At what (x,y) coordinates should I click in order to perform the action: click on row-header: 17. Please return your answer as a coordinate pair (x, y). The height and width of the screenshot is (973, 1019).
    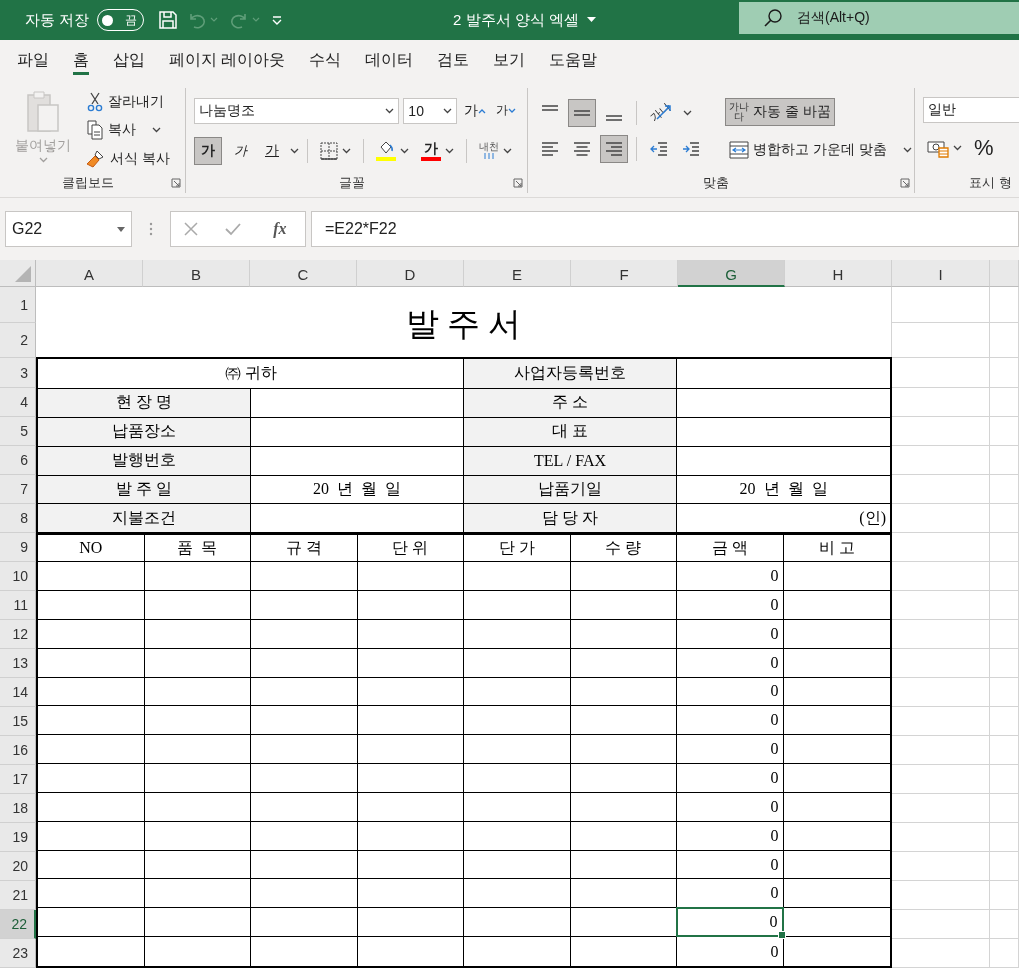
    Looking at the image, I should click on (18, 779).